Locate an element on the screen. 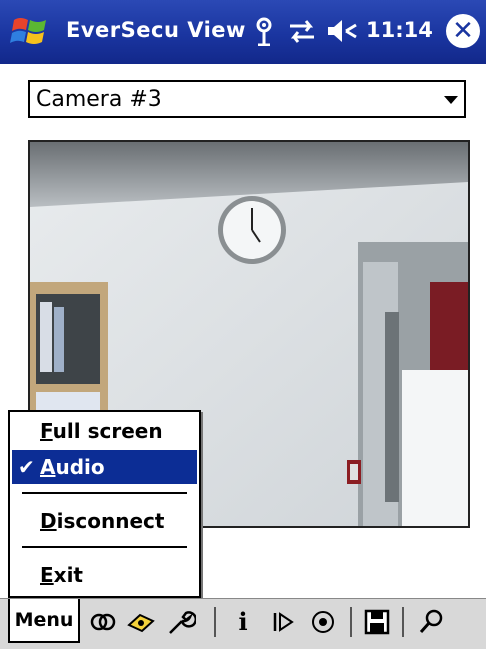 The image size is (486, 649). checkmark-icon: ✔ is located at coordinates (26, 467).